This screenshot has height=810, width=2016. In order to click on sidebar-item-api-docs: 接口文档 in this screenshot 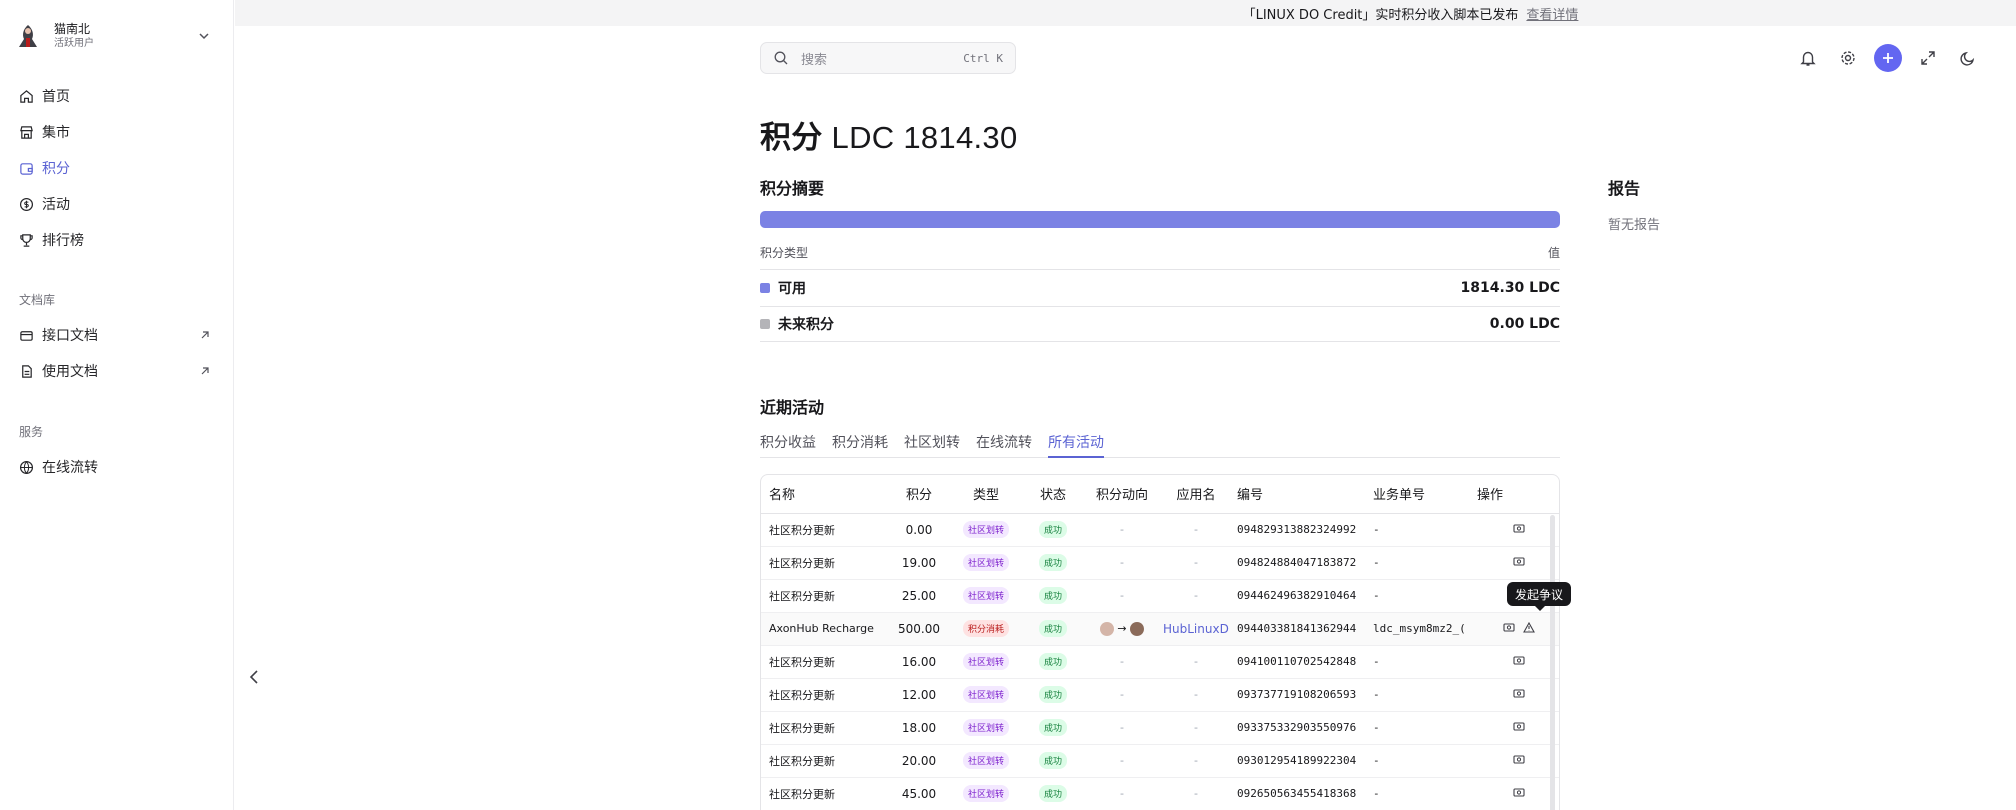, I will do `click(115, 335)`.